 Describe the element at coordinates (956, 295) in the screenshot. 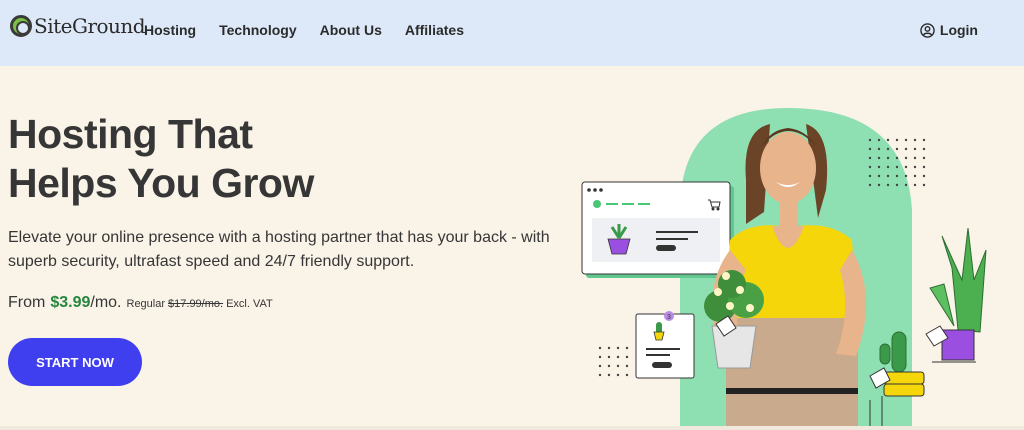

I see `purple-potted-plant` at that location.